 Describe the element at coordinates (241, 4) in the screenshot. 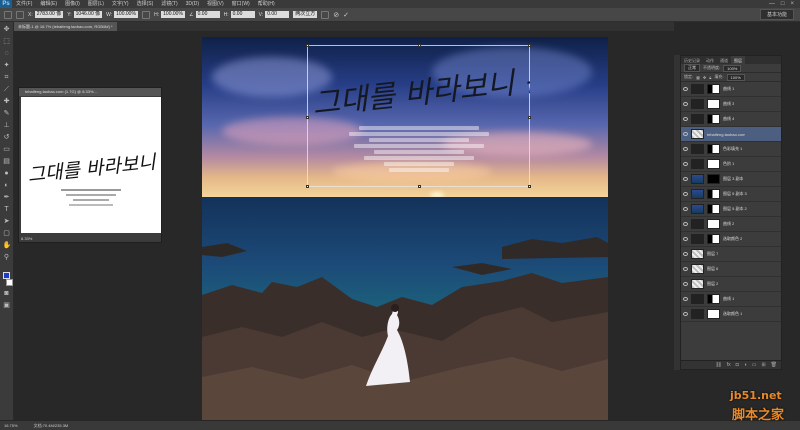

I see `menu-item: 窗口(W)` at that location.